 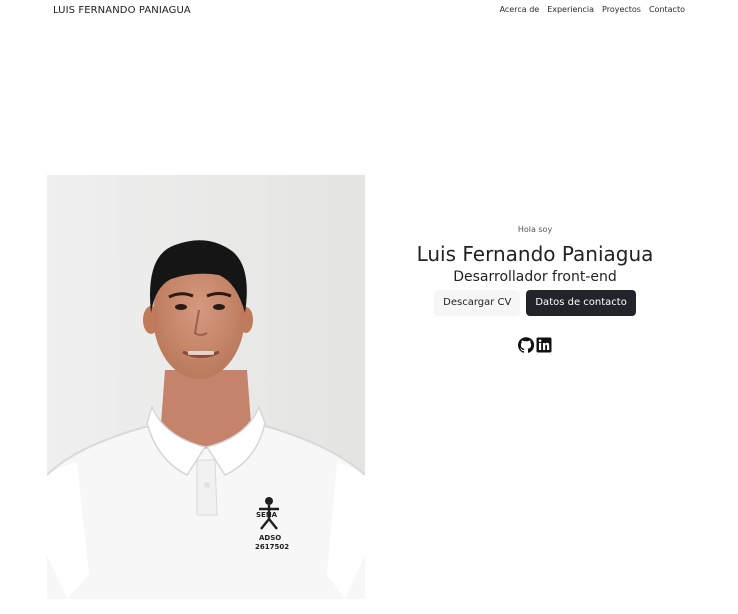 What do you see at coordinates (272, 547) in the screenshot?
I see `shirt-text-code: 2617502` at bounding box center [272, 547].